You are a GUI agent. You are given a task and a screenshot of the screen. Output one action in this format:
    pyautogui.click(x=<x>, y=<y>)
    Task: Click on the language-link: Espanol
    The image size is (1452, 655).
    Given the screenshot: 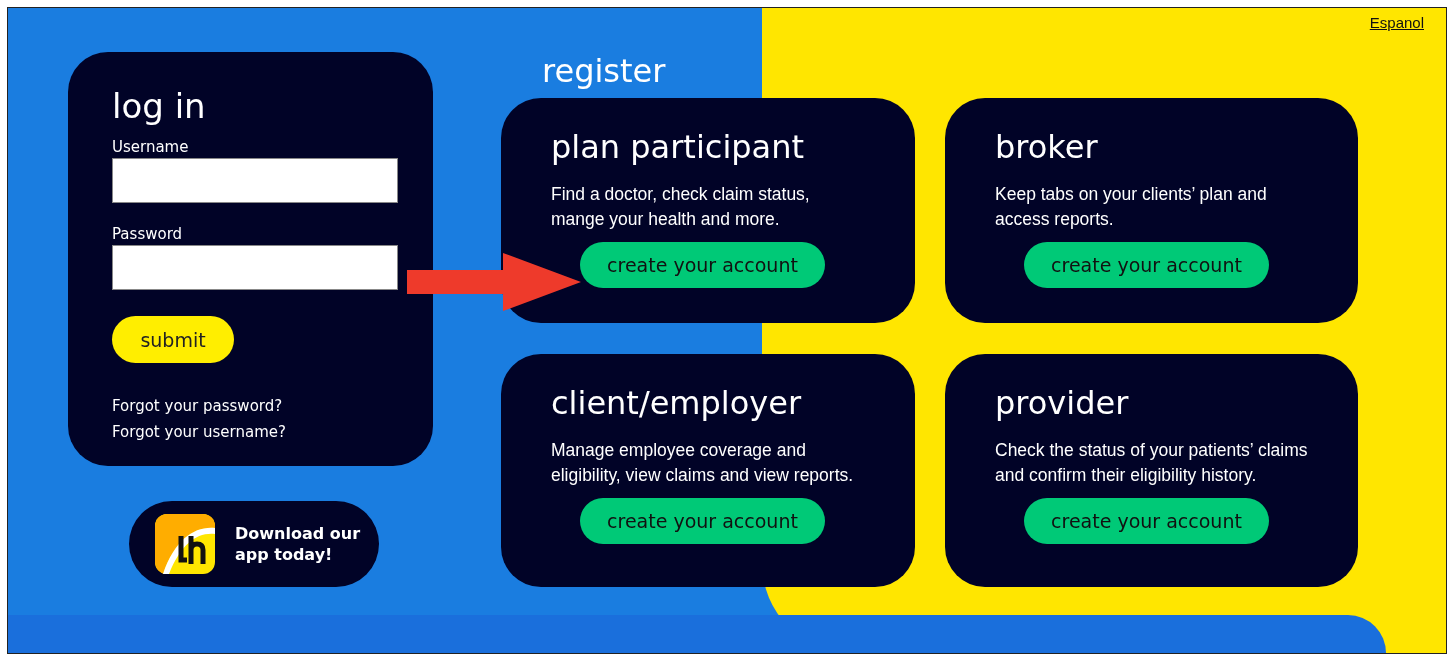 What is the action you would take?
    pyautogui.click(x=1396, y=22)
    